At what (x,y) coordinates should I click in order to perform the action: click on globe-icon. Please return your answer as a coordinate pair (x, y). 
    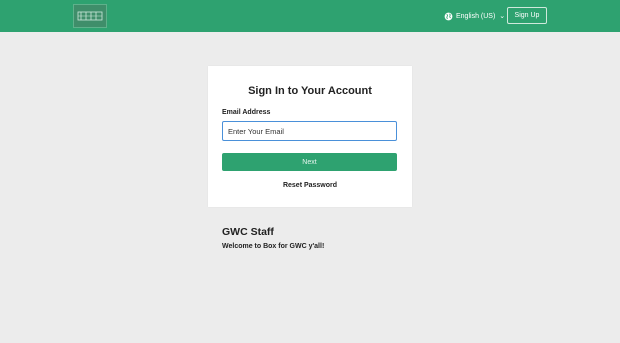
    Looking at the image, I should click on (448, 16).